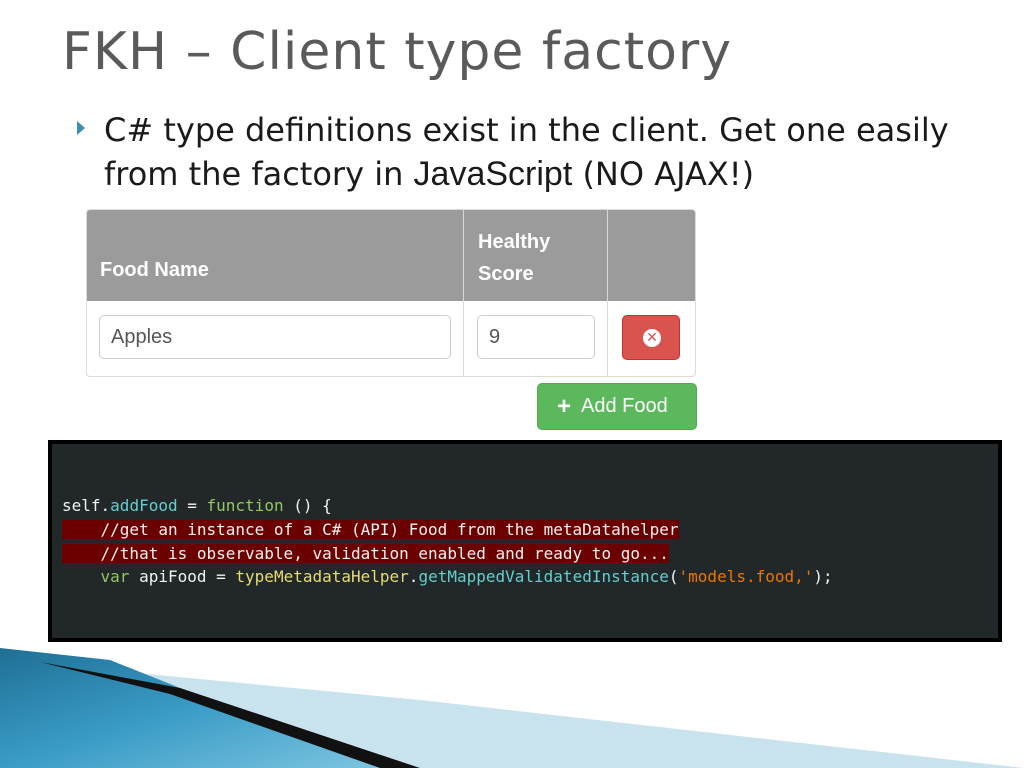 The width and height of the screenshot is (1024, 768). I want to click on code-token: getMappedValidatedInstance, so click(543, 576).